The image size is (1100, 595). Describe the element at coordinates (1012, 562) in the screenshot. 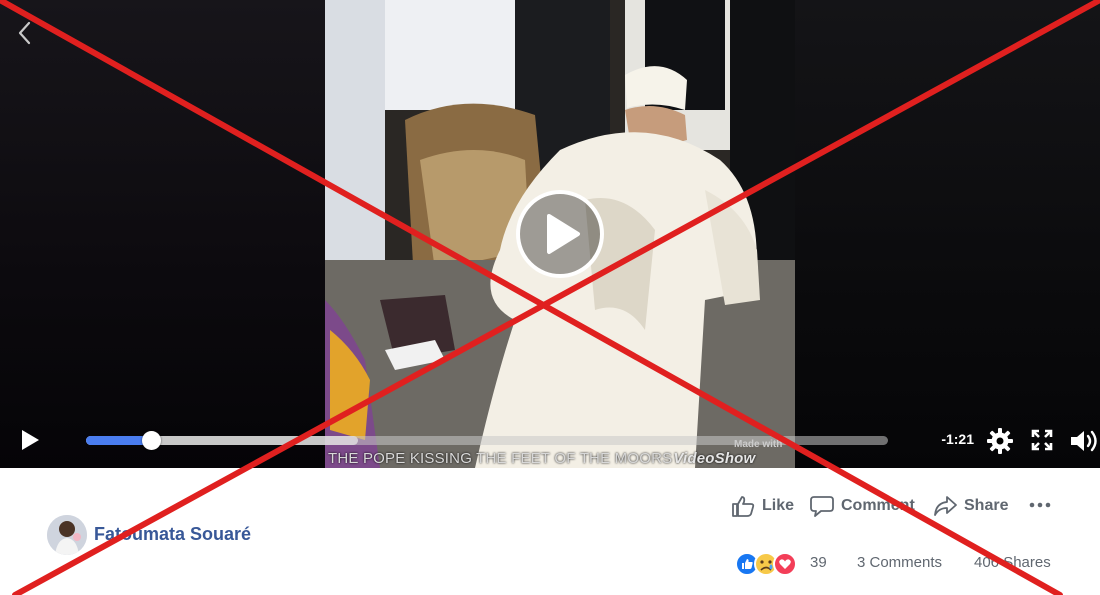

I see `shares-count-link: 406 Shares` at that location.